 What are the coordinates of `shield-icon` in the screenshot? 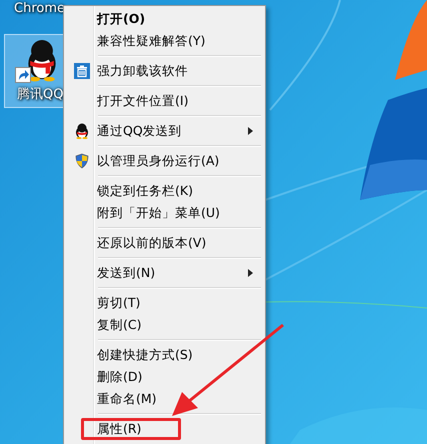 It's located at (82, 161).